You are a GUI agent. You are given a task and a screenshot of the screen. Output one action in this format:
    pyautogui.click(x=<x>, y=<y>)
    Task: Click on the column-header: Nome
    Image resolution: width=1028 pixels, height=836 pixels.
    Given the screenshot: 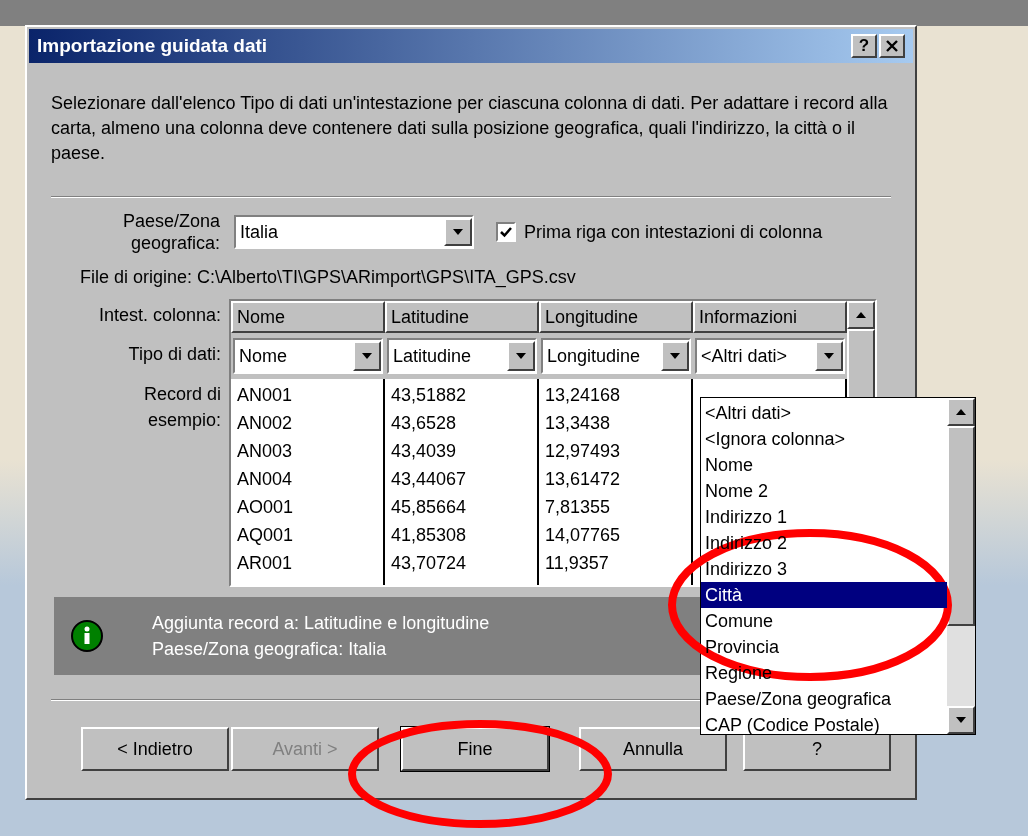 What is the action you would take?
    pyautogui.click(x=308, y=317)
    